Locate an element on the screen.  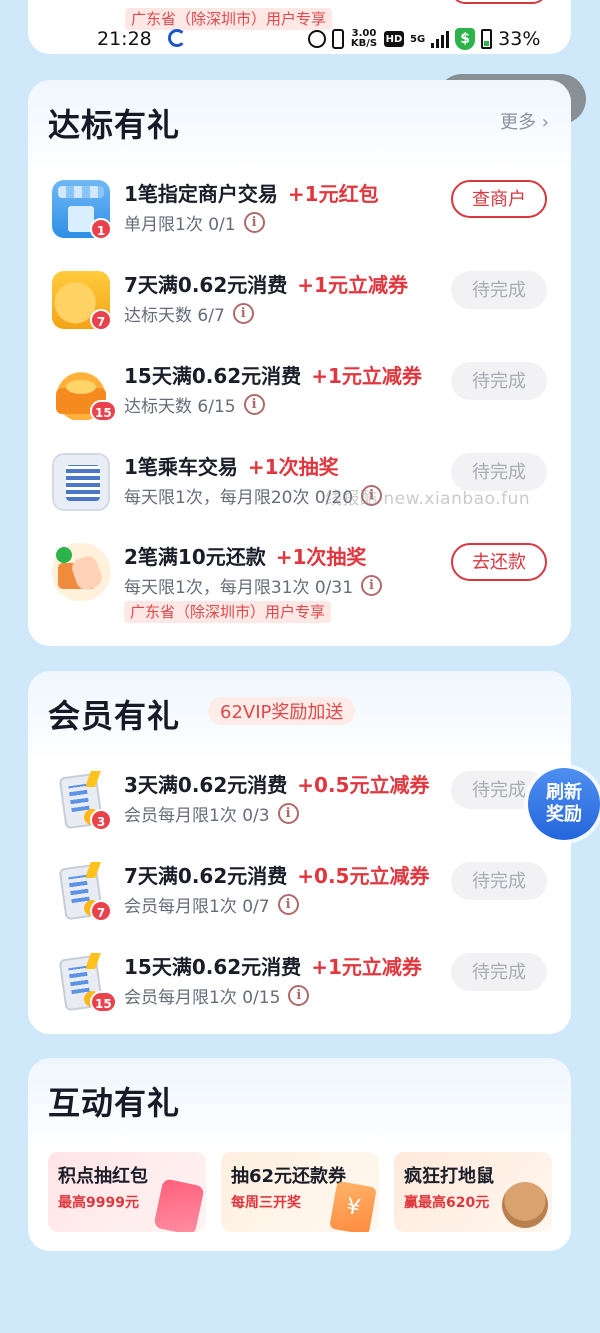
tile-title: 抽62元还款券 is located at coordinates (289, 1176).